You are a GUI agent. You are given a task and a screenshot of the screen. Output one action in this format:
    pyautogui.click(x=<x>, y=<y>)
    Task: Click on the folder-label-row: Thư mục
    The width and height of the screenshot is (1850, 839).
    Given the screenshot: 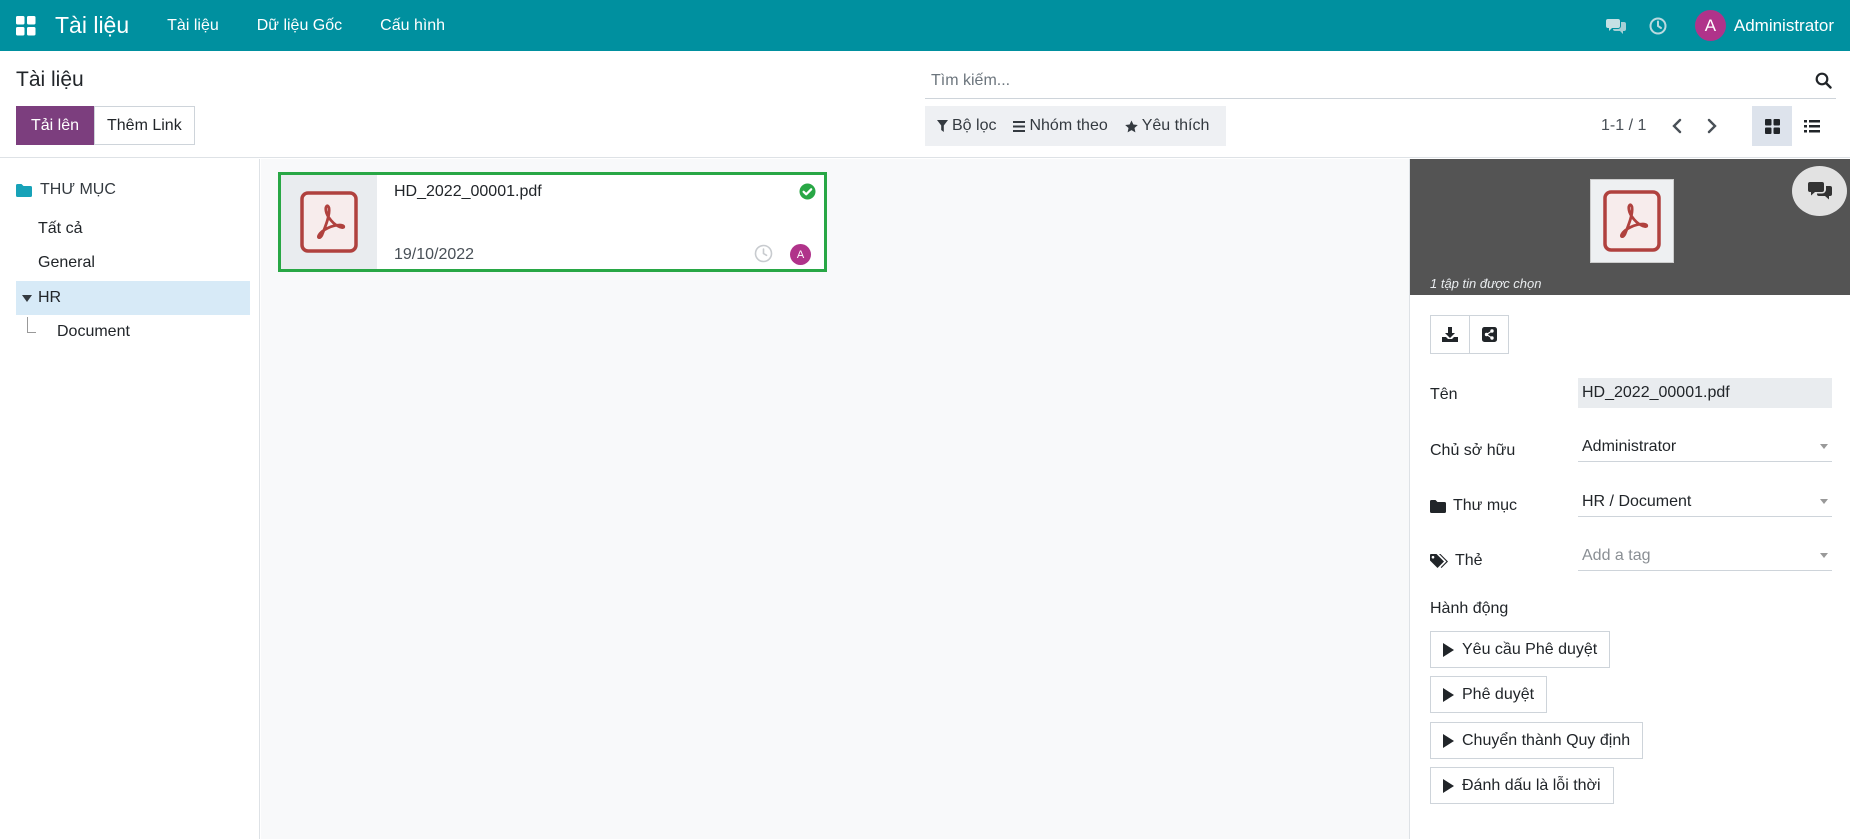 What is the action you would take?
    pyautogui.click(x=1473, y=506)
    